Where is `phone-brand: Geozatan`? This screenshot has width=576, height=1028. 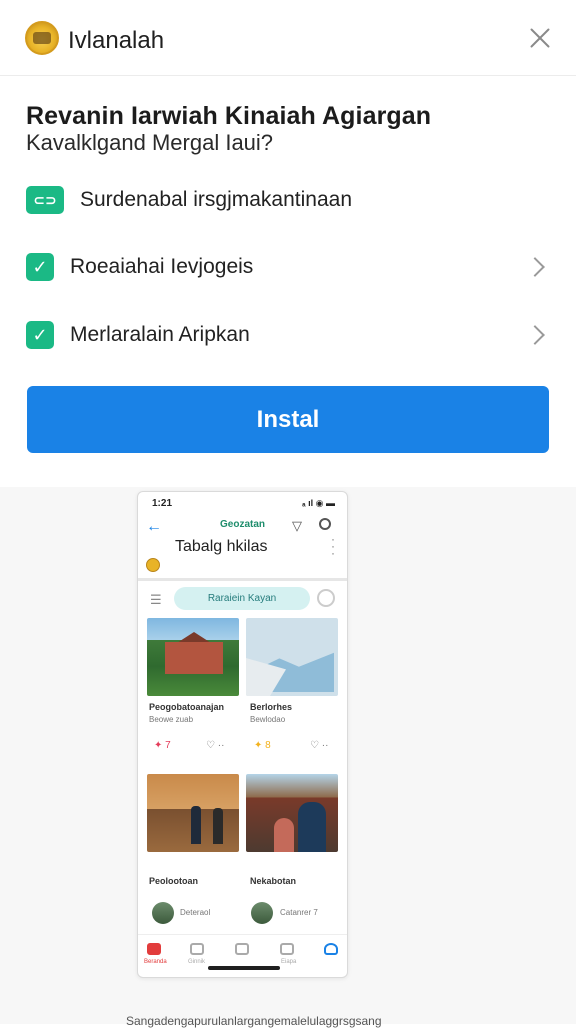 phone-brand: Geozatan is located at coordinates (243, 524).